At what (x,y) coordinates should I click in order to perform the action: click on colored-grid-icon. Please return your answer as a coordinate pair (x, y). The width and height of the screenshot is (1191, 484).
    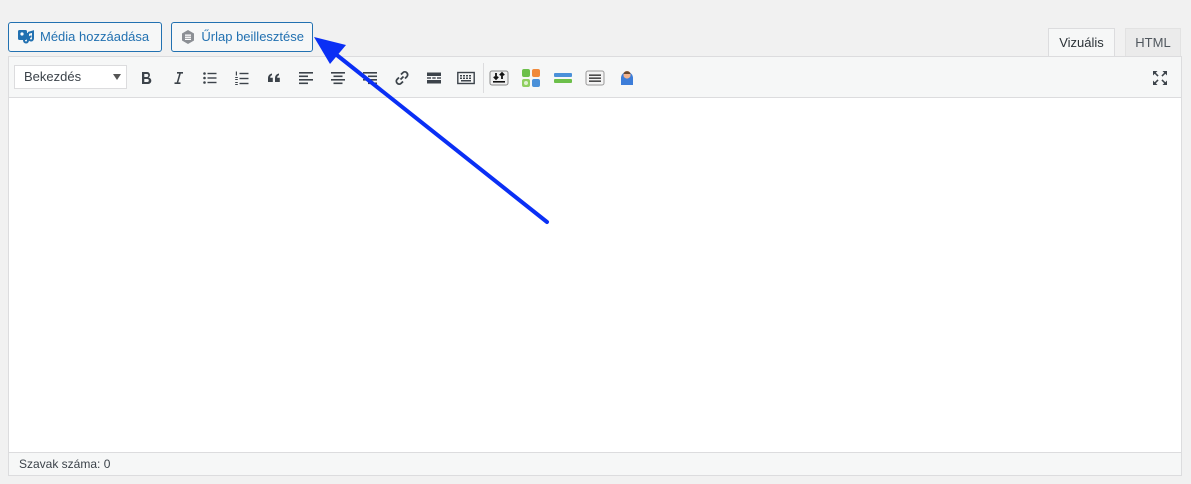
    Looking at the image, I should click on (531, 78).